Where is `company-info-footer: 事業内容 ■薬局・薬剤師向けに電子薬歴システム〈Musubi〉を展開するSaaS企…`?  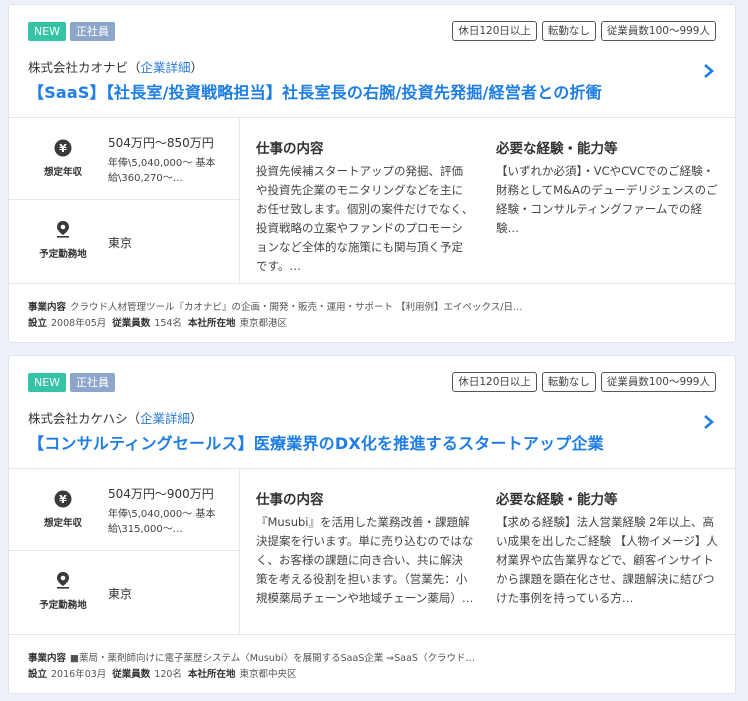 company-info-footer: 事業内容 ■薬局・薬剤師向けに電子薬歴システム〈Musubi〉を展開するSaaS企… is located at coordinates (372, 664).